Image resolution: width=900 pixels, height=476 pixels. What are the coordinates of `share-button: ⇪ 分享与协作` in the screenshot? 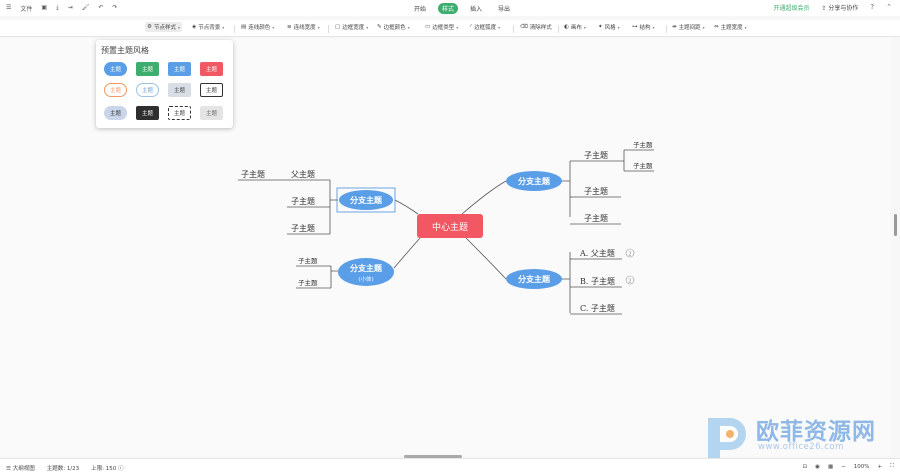 It's located at (839, 7).